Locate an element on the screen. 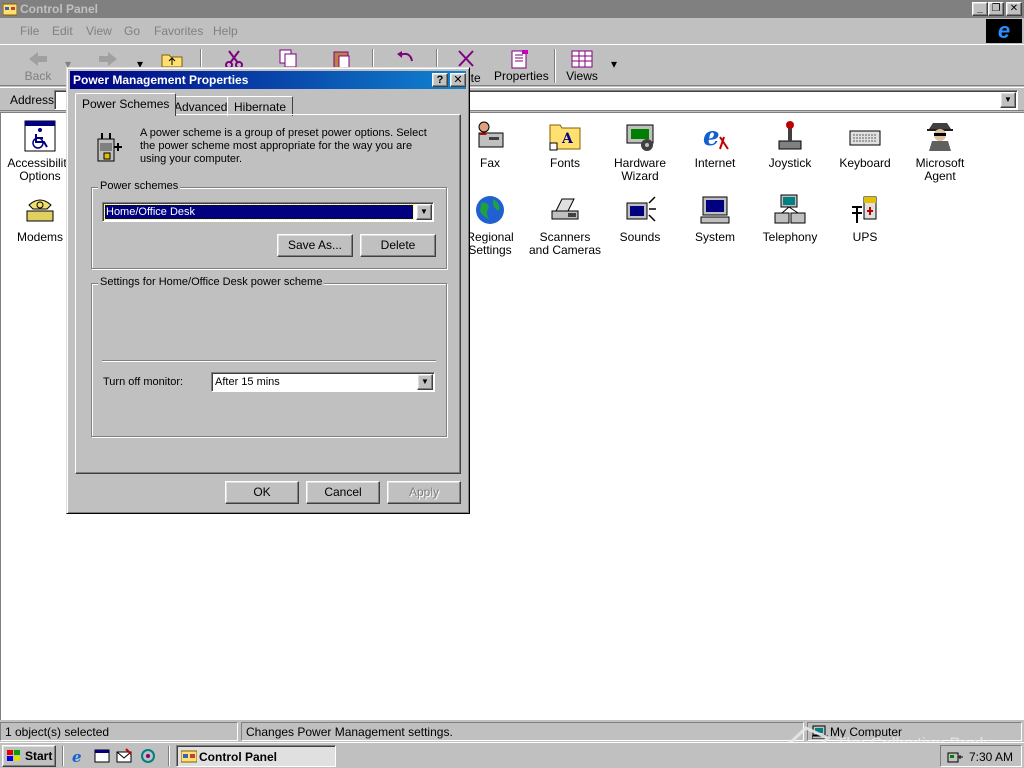 The height and width of the screenshot is (768, 1024). delete-x-icon is located at coordinates (466, 58).